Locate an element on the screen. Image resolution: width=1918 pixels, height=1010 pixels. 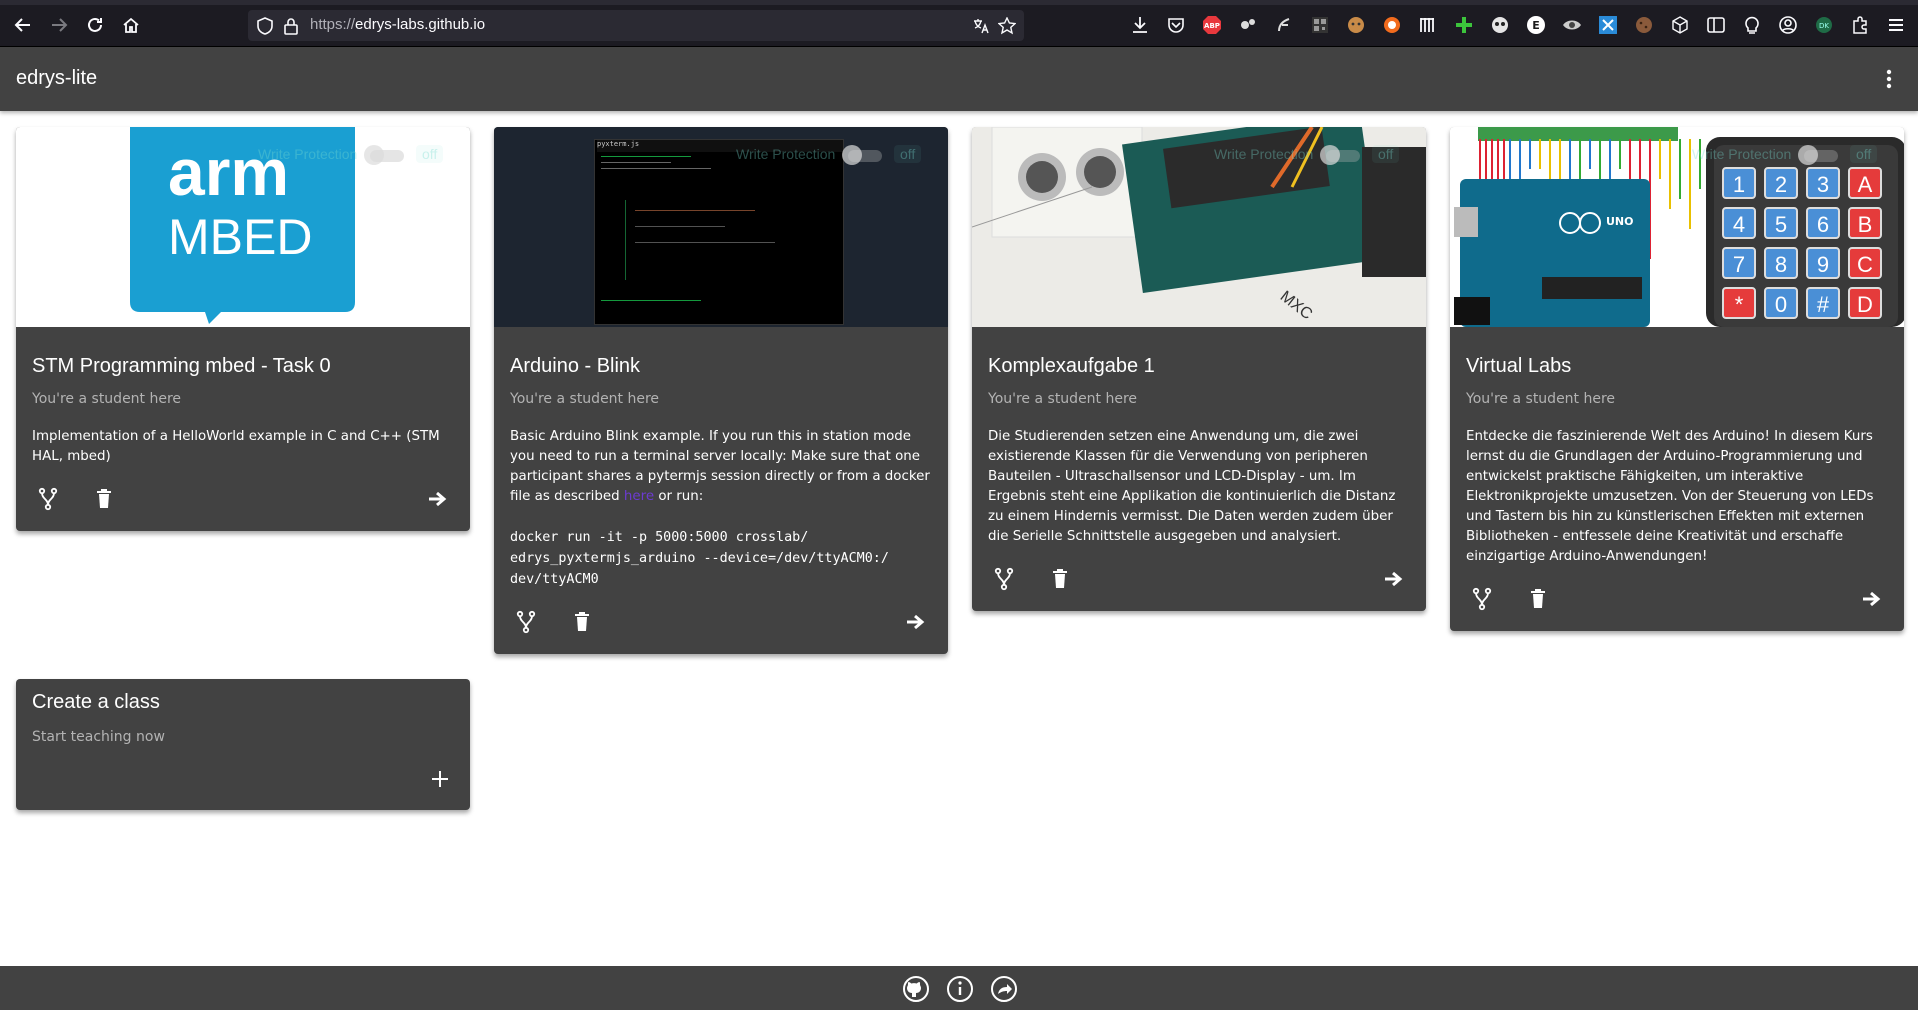
keypad-key: 8 is located at coordinates (1781, 263).